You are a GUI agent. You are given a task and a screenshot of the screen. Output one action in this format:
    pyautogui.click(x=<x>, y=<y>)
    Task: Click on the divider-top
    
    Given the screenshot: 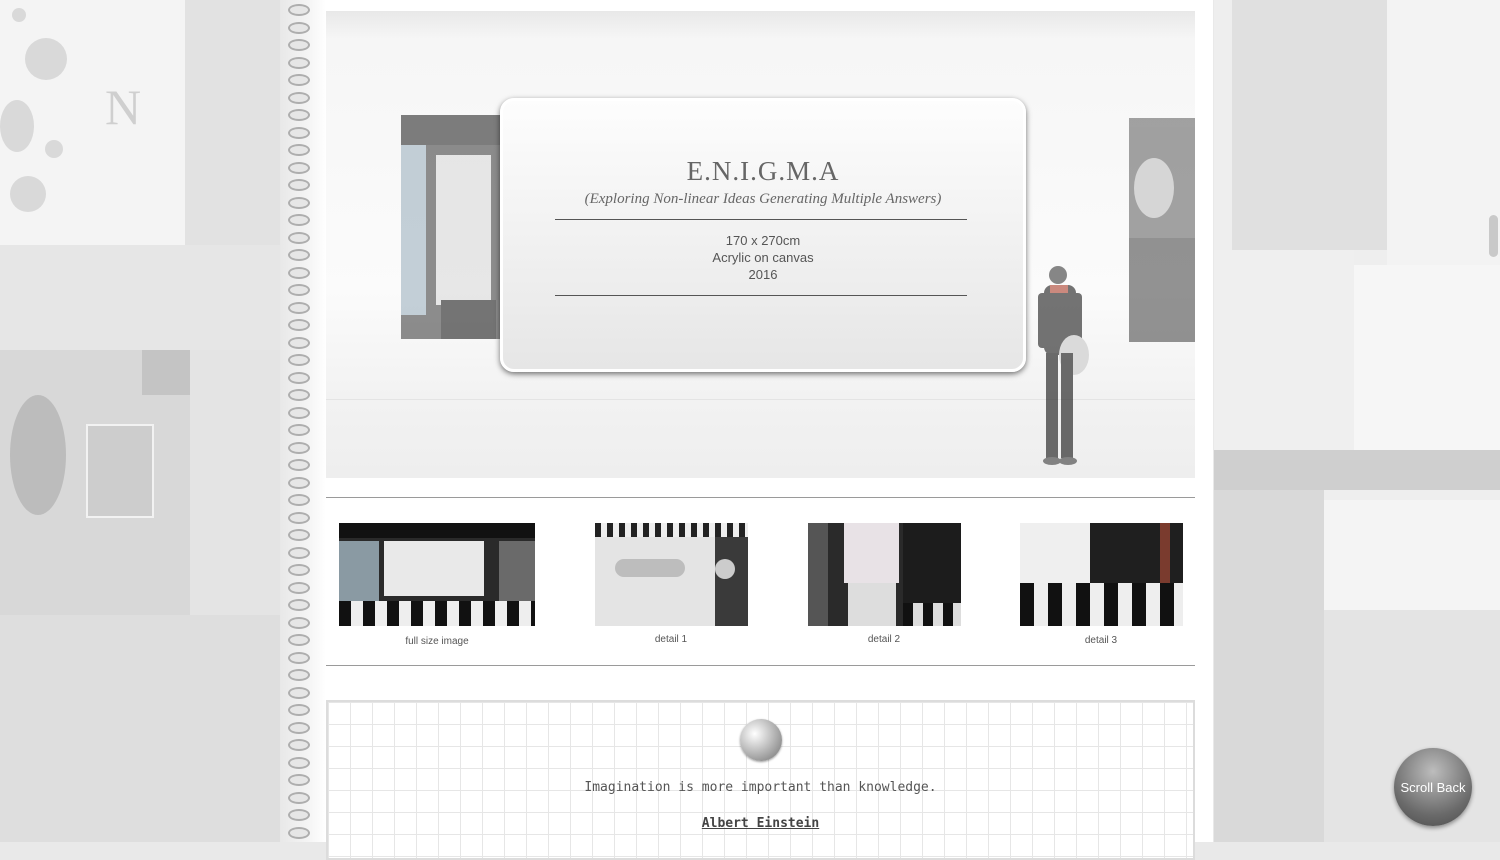 What is the action you would take?
    pyautogui.click(x=760, y=497)
    